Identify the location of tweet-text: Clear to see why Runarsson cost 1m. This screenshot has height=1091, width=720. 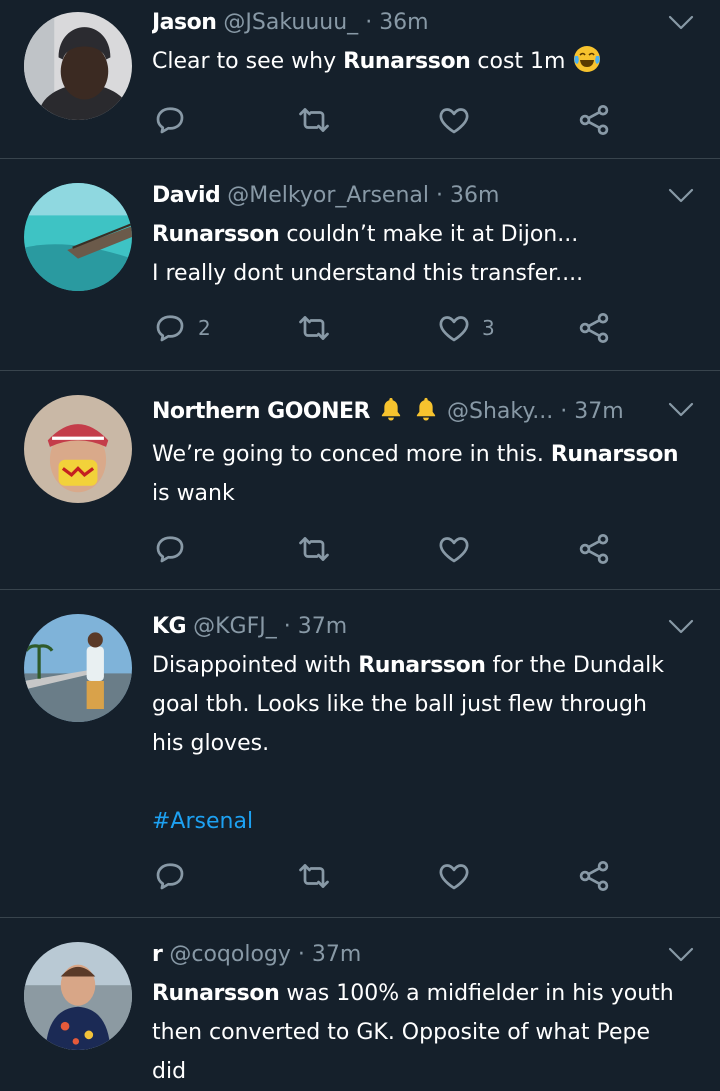
(418, 61).